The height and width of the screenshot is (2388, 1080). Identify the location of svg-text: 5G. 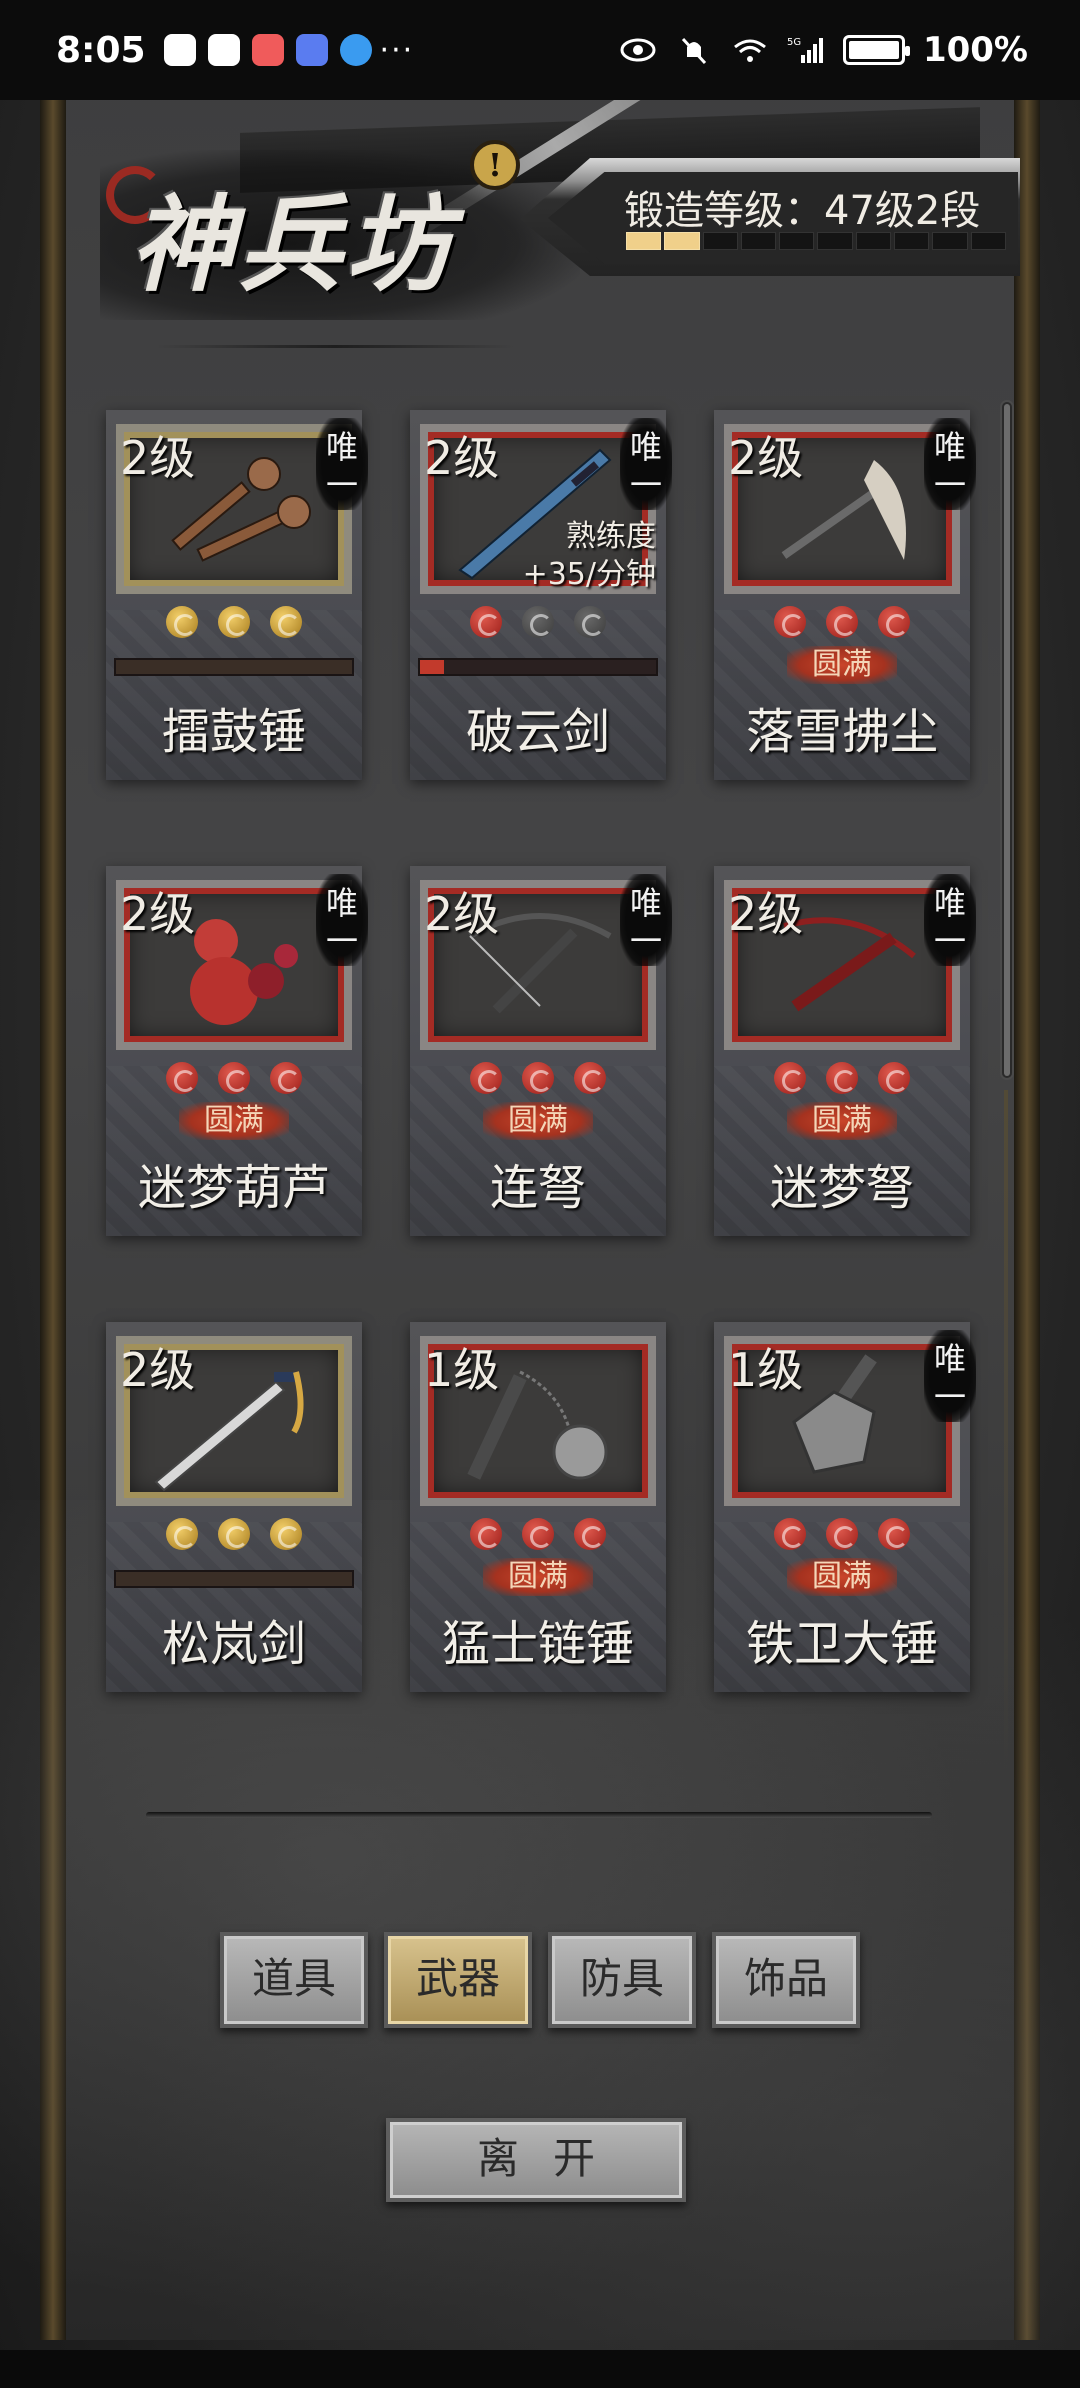
(794, 42).